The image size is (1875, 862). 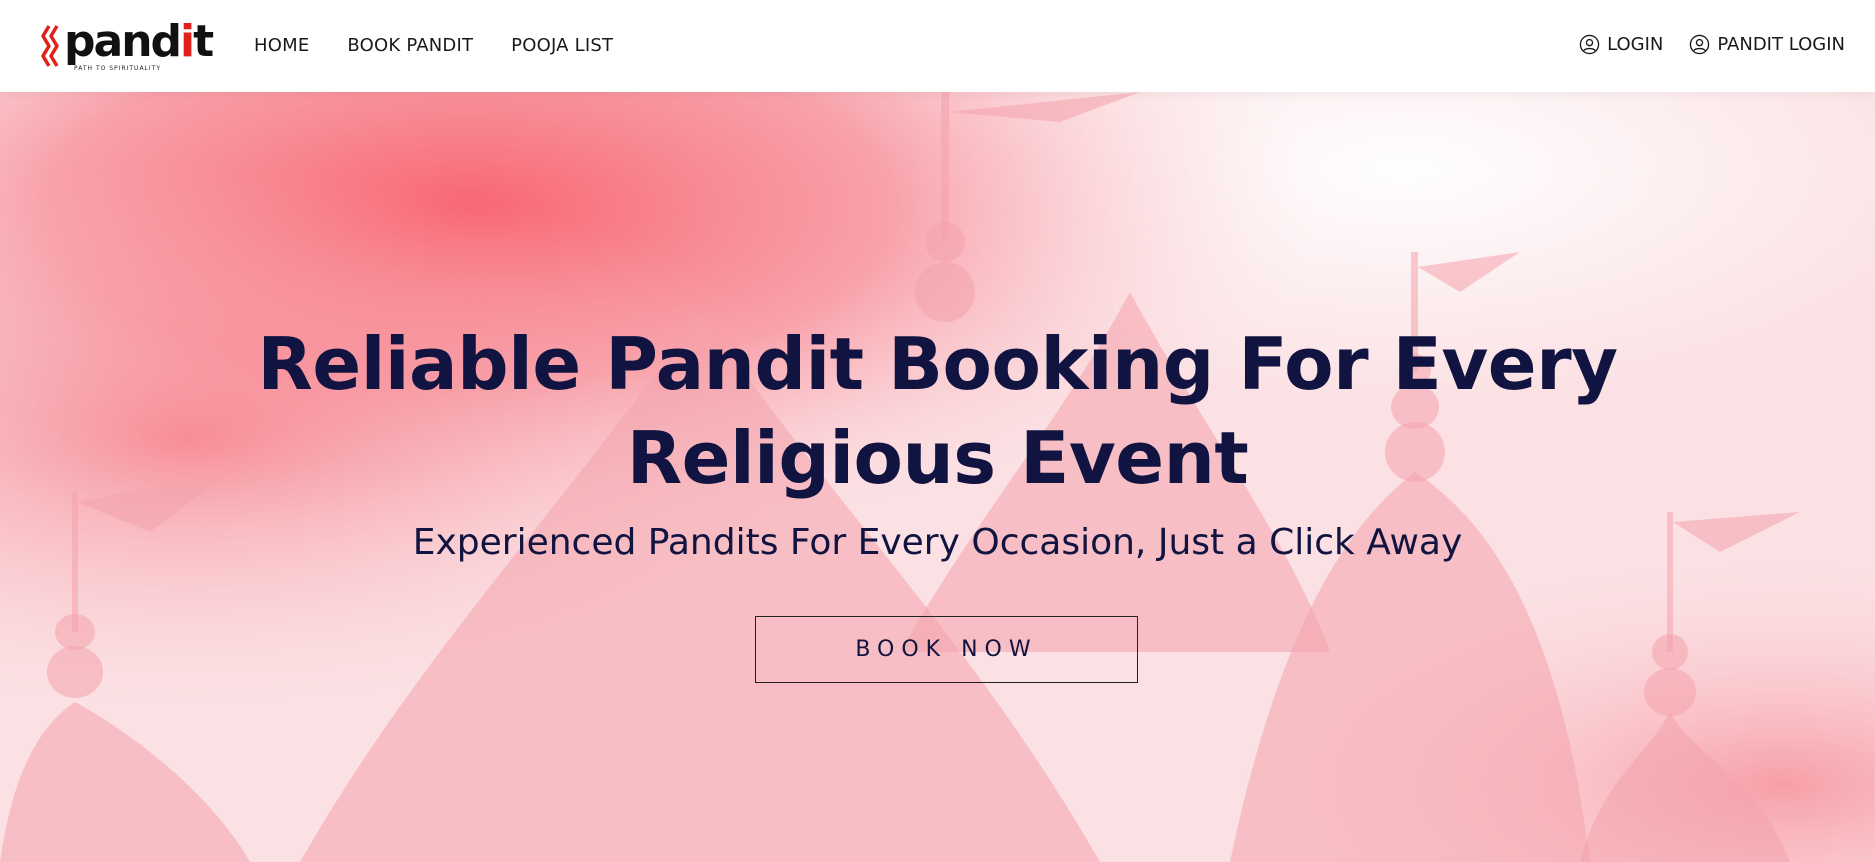 What do you see at coordinates (187, 41) in the screenshot?
I see `logo-text-red: i` at bounding box center [187, 41].